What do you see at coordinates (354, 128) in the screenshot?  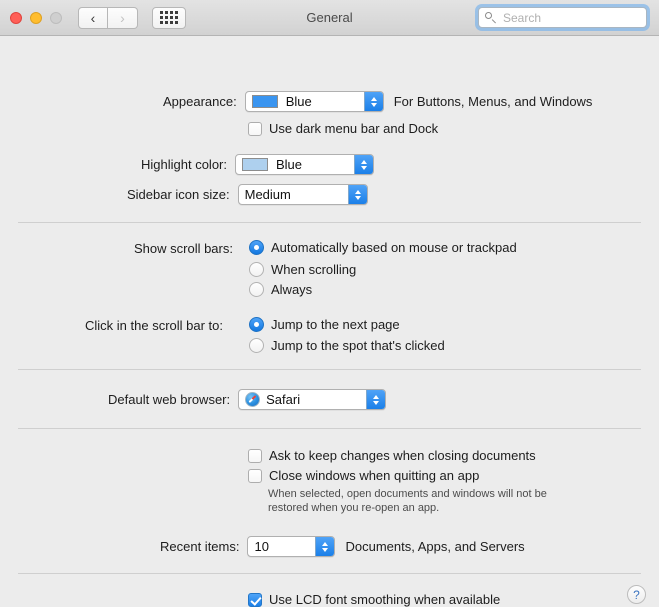 I see `dark-menu-label: Use dark menu bar and Dock` at bounding box center [354, 128].